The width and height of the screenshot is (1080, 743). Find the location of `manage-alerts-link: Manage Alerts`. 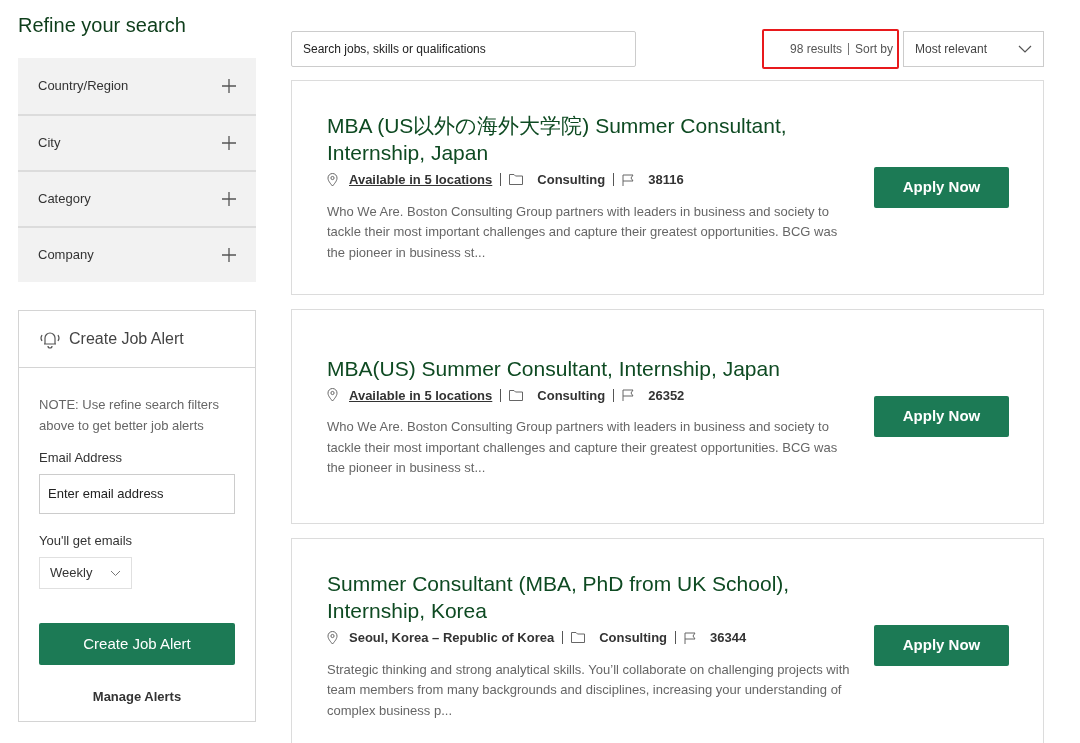

manage-alerts-link: Manage Alerts is located at coordinates (137, 697).